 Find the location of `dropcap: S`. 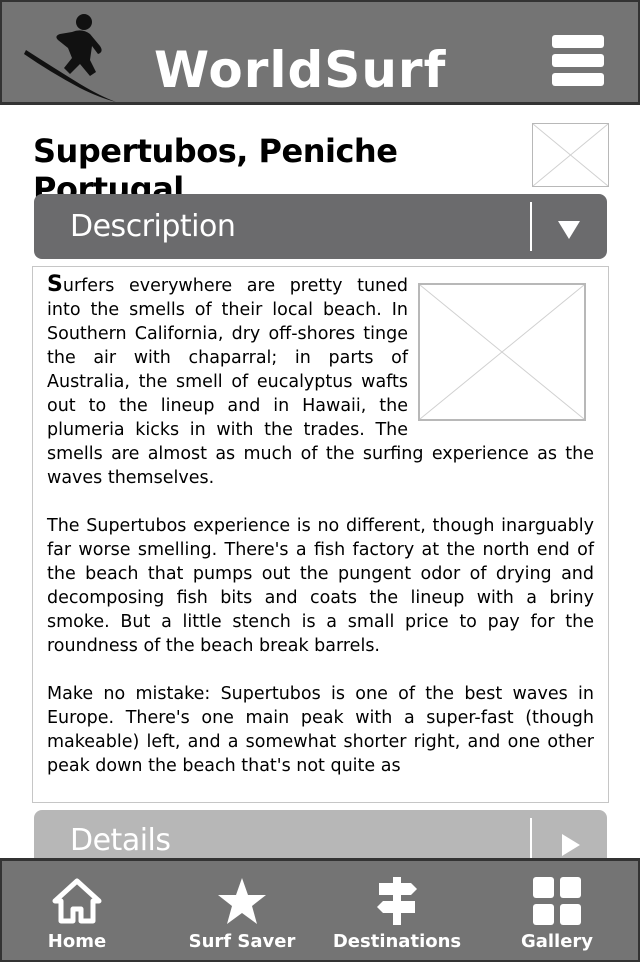

dropcap: S is located at coordinates (55, 284).